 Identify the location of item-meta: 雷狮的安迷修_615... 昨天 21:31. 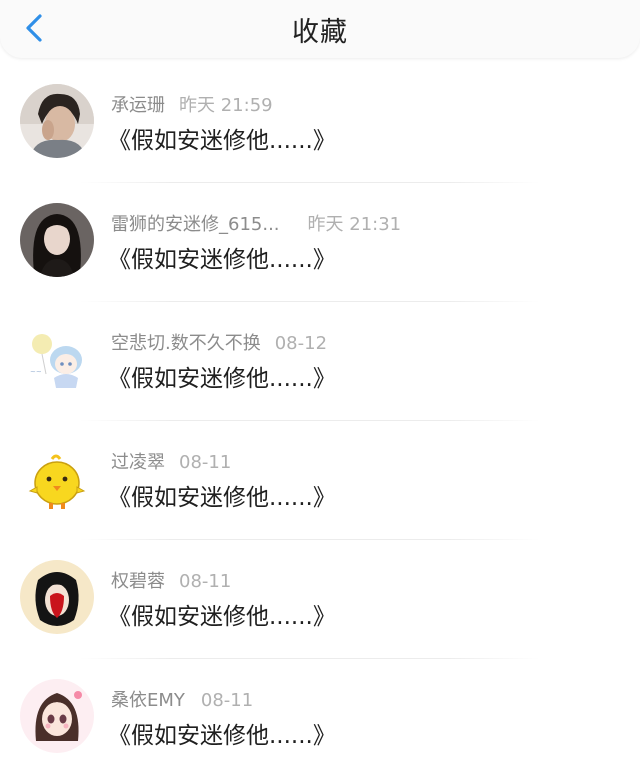
(256, 223).